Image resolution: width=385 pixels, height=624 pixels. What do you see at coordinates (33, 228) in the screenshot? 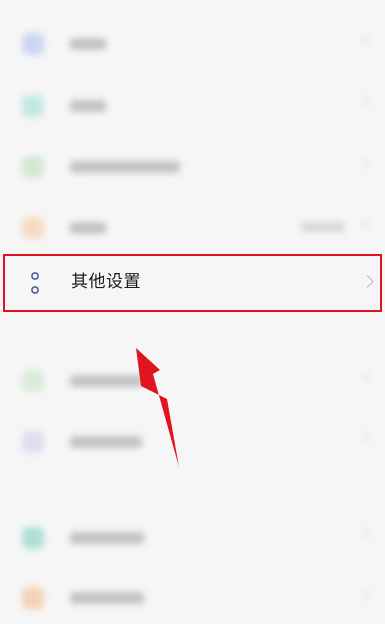
I see `orange-square-icon` at bounding box center [33, 228].